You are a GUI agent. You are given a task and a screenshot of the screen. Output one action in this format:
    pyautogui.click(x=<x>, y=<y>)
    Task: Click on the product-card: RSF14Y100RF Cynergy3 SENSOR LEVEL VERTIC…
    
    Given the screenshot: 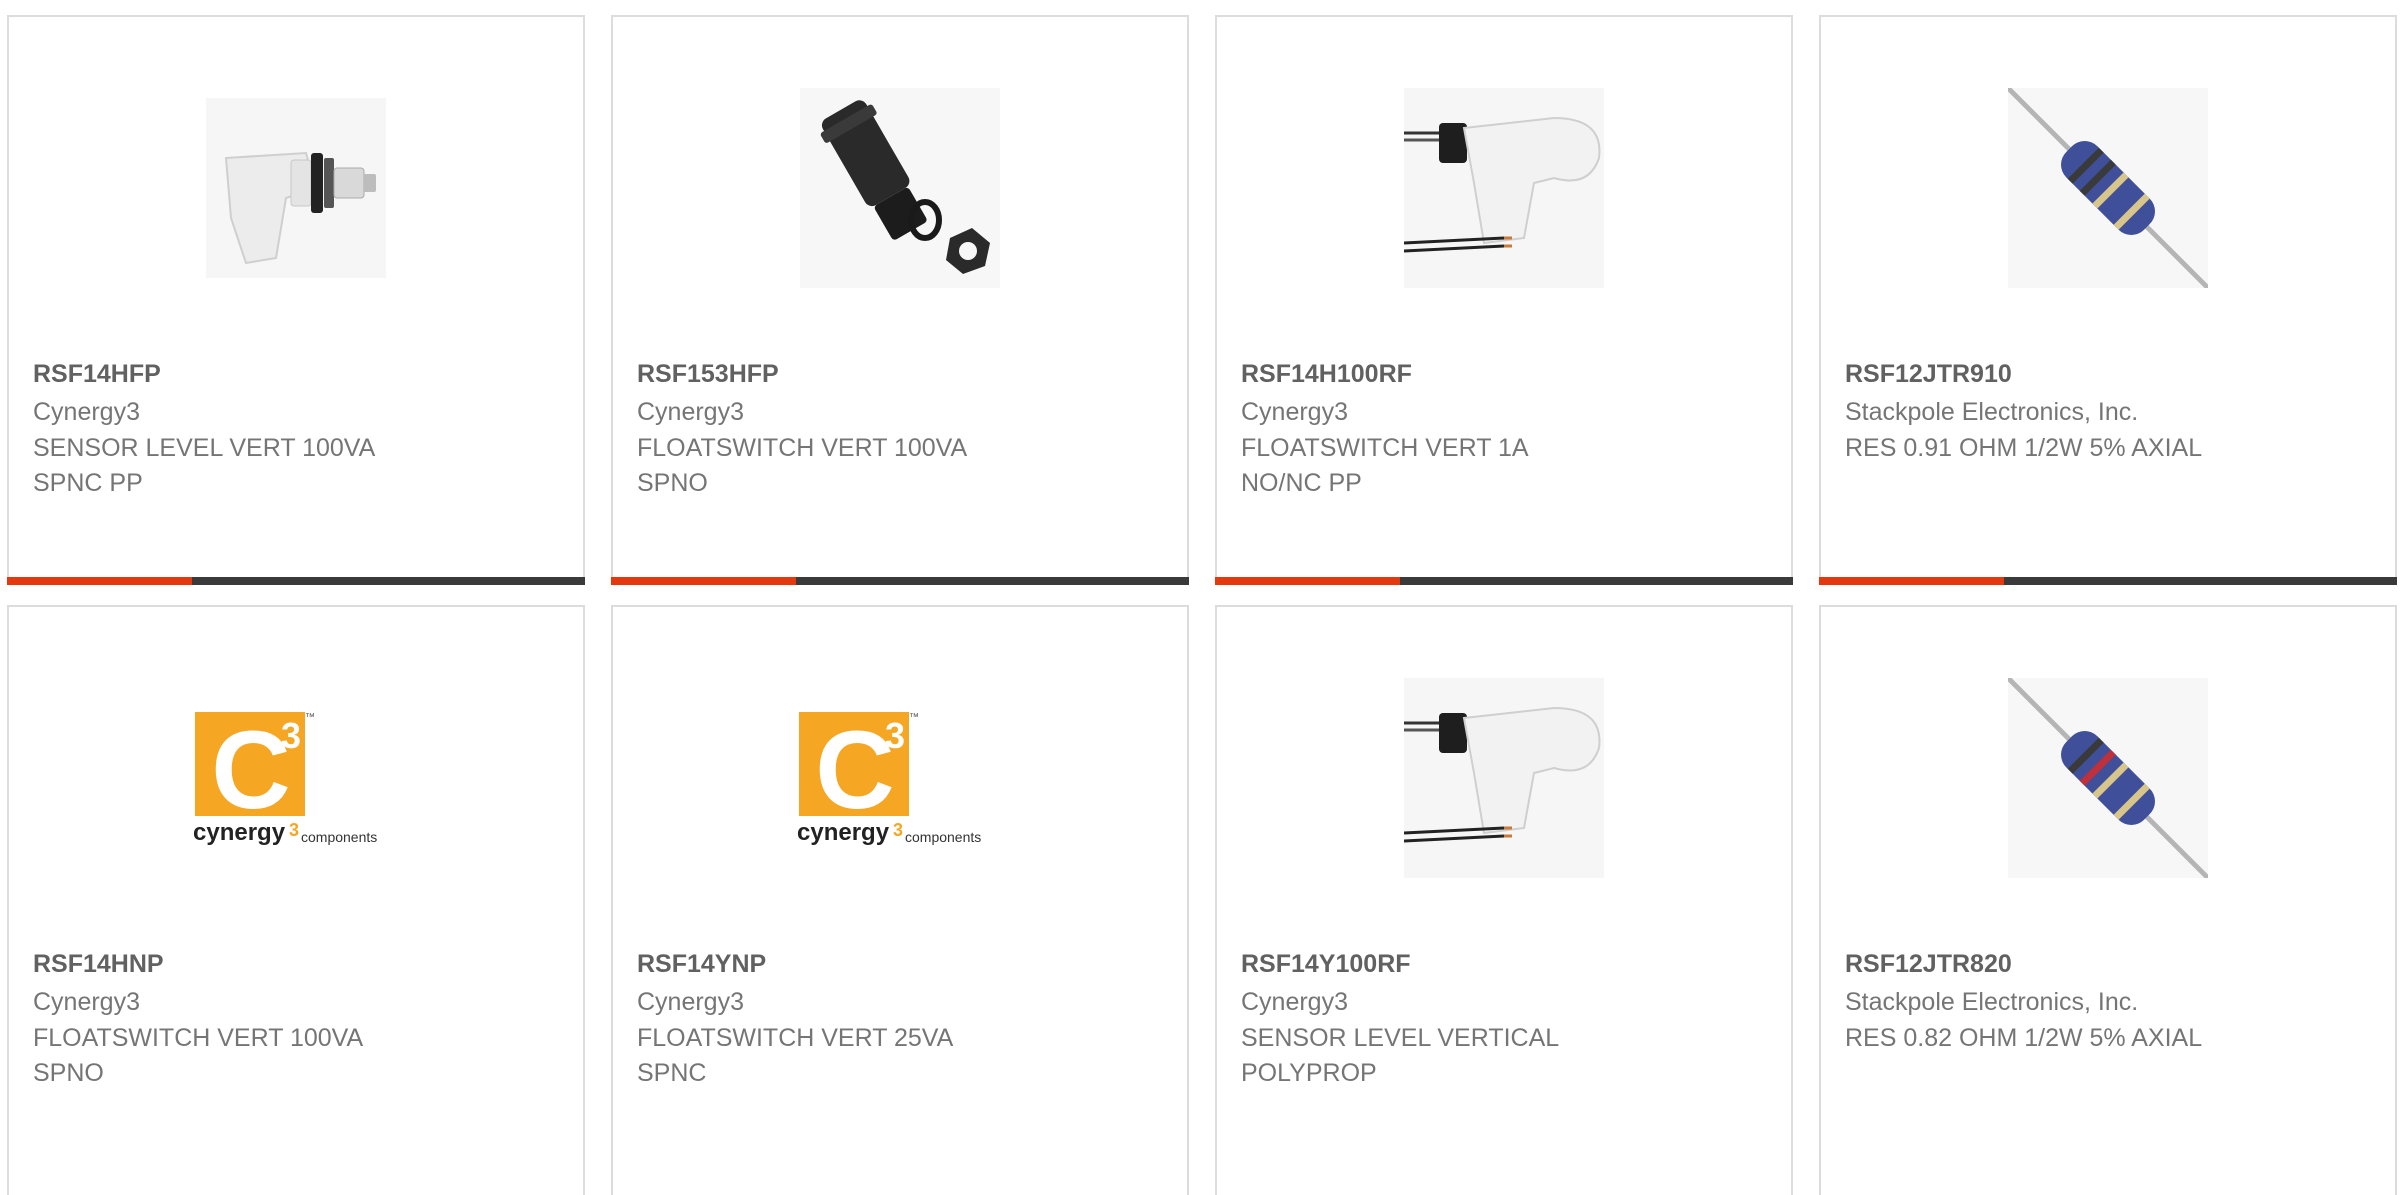 What is the action you would take?
    pyautogui.click(x=1504, y=900)
    